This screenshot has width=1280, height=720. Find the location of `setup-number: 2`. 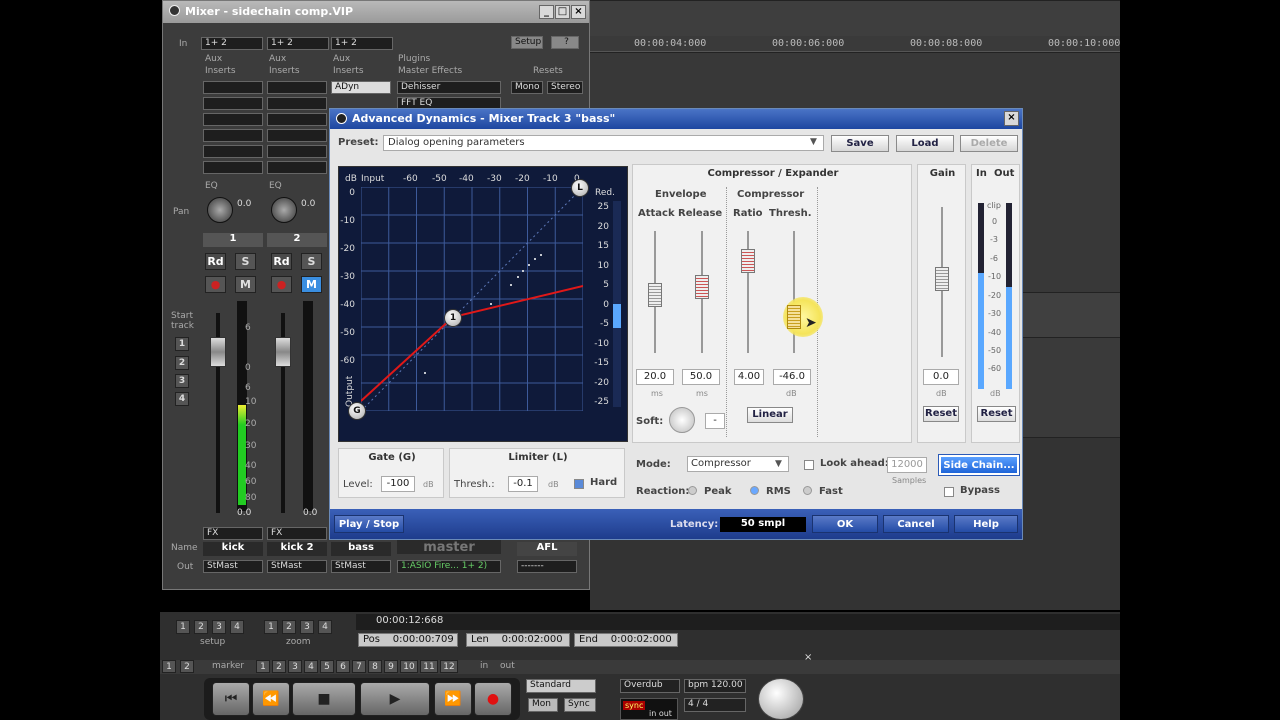

setup-number: 2 is located at coordinates (201, 627).